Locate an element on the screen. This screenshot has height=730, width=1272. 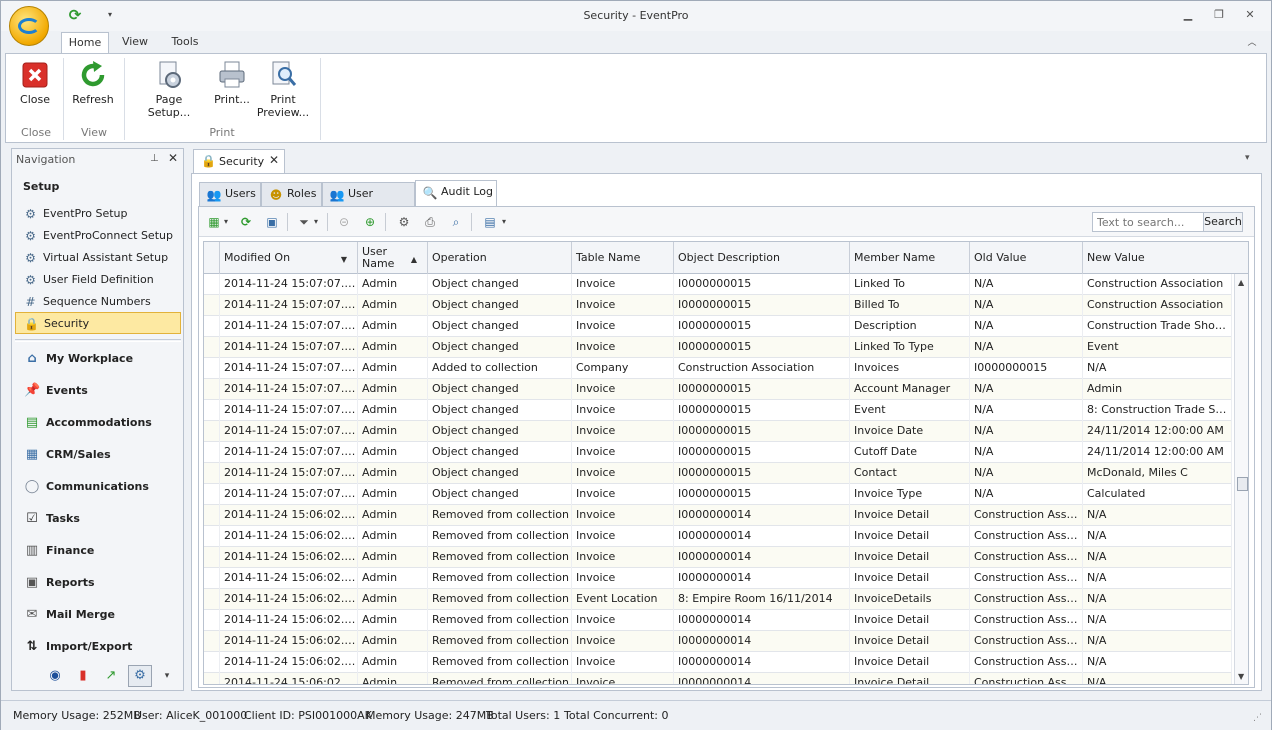
column-header-modified-on: Modified On ▼ is located at coordinates (289, 258).